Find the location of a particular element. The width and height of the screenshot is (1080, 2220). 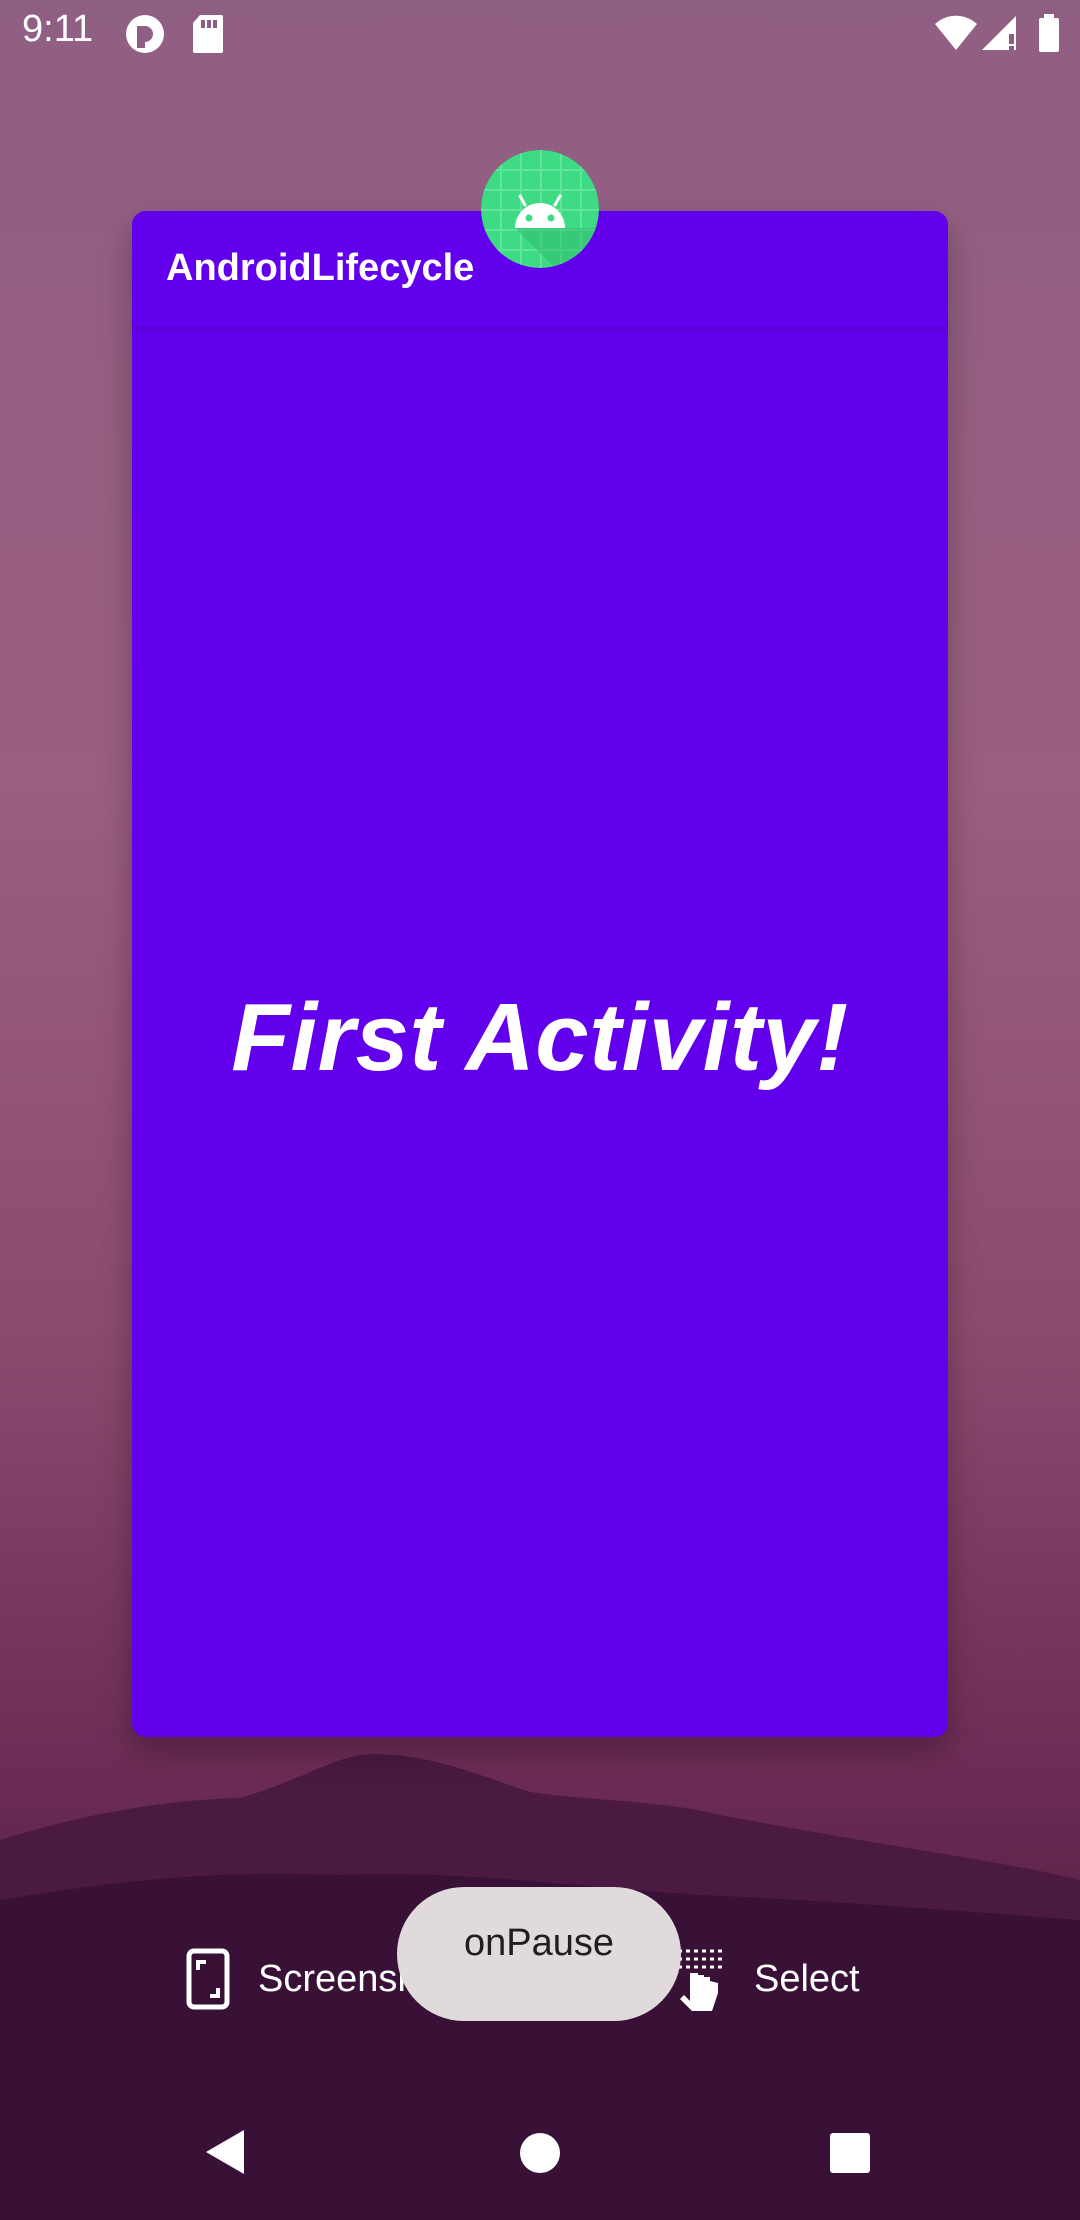

activity-heading: First Activity! is located at coordinates (540, 1037).